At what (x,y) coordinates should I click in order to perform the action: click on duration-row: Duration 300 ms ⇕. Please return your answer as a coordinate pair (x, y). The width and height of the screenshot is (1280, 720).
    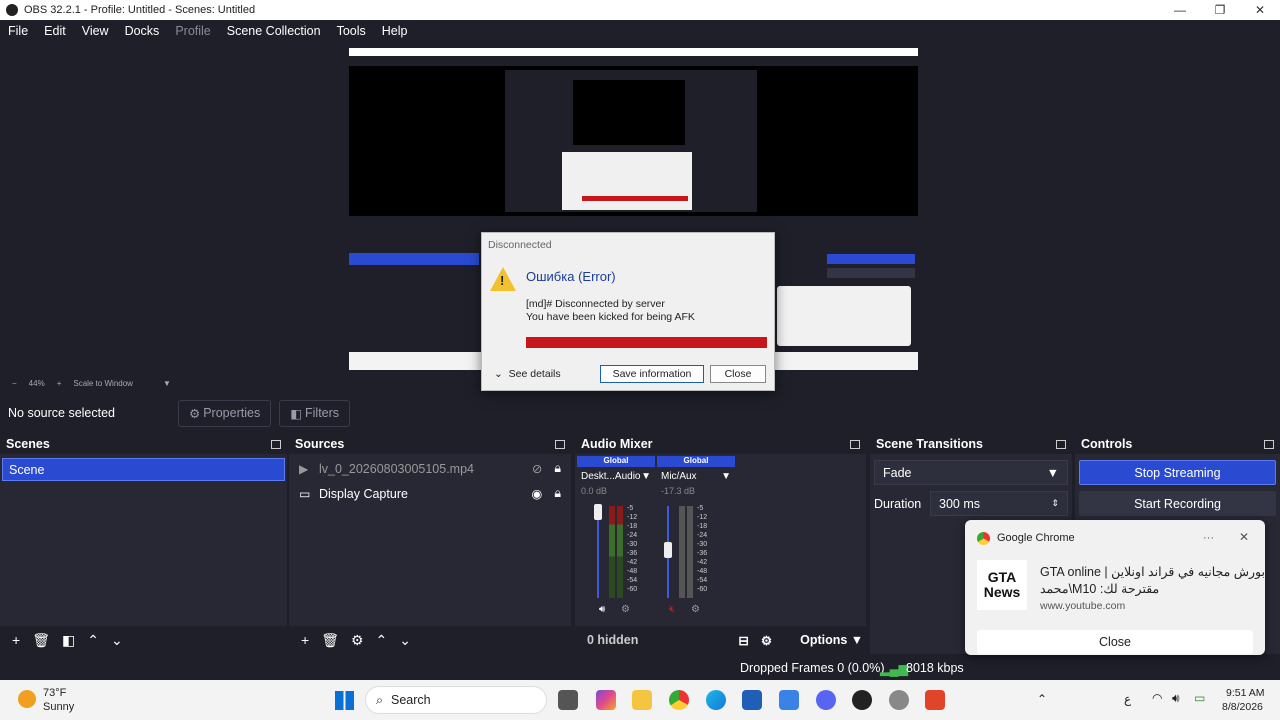
    Looking at the image, I should click on (971, 503).